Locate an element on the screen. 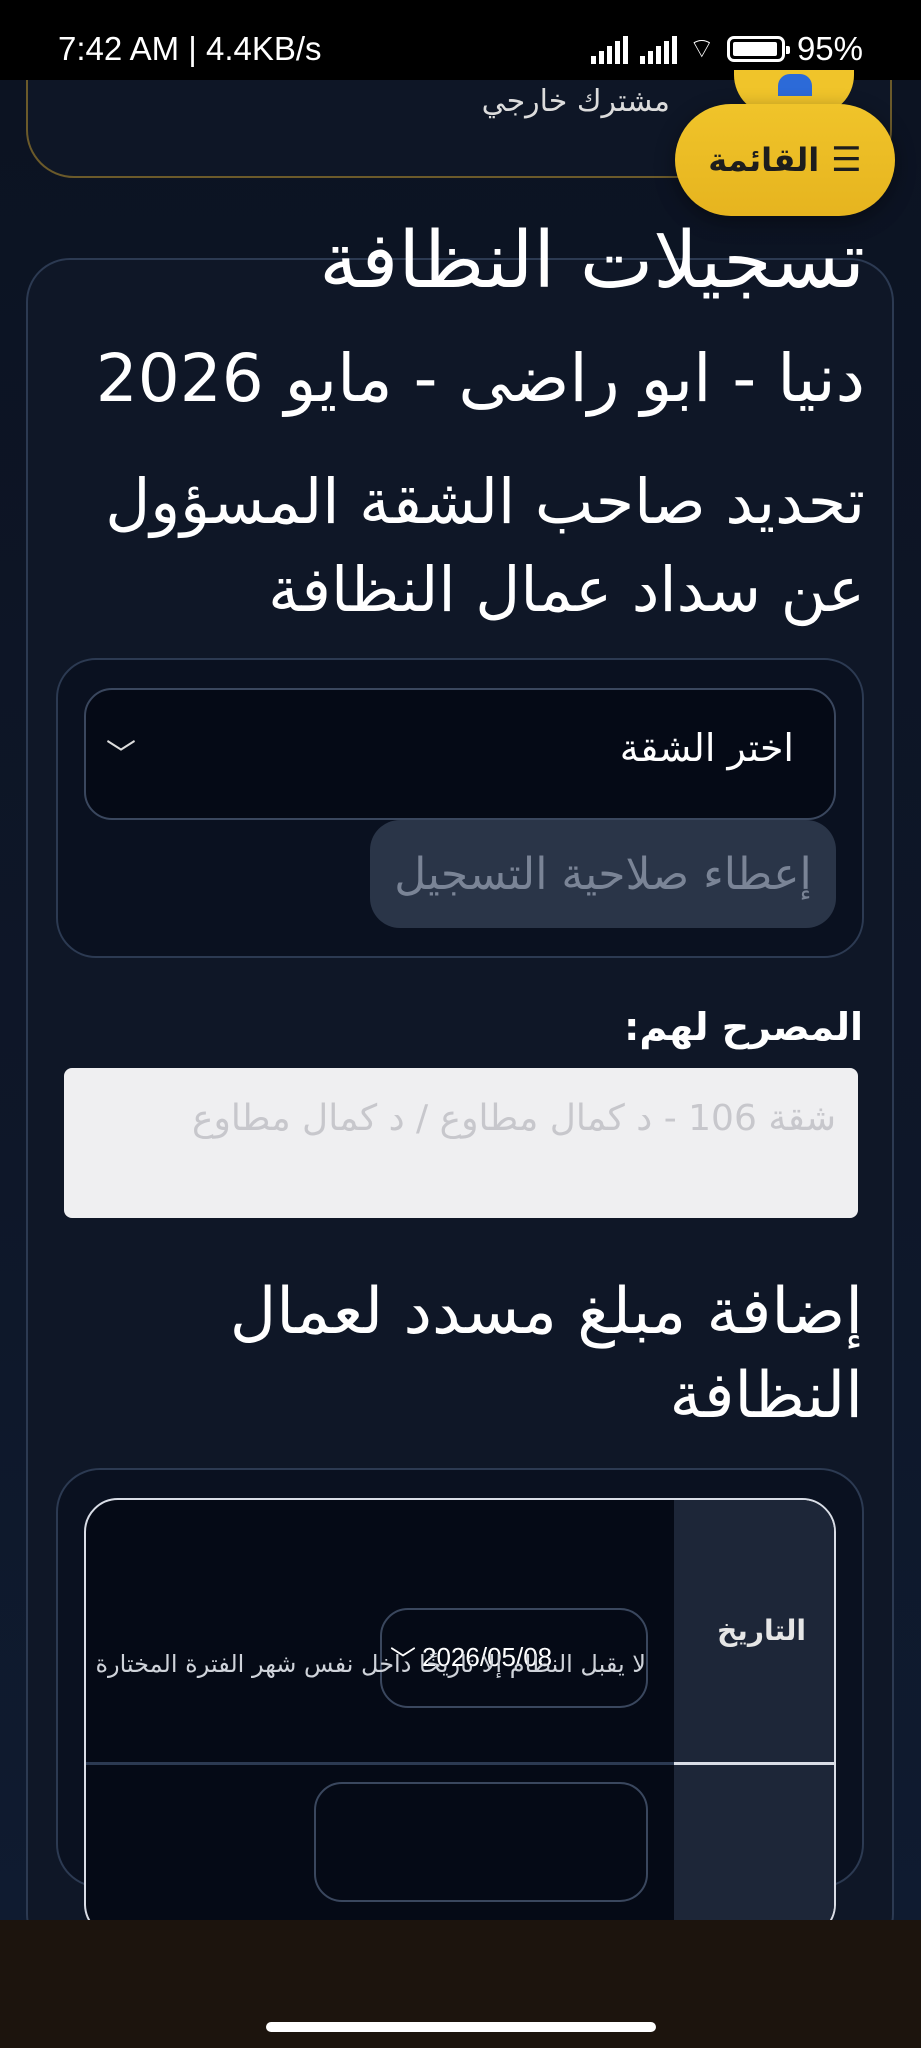 The width and height of the screenshot is (921, 2048). amount-label-cell is located at coordinates (754, 1850).